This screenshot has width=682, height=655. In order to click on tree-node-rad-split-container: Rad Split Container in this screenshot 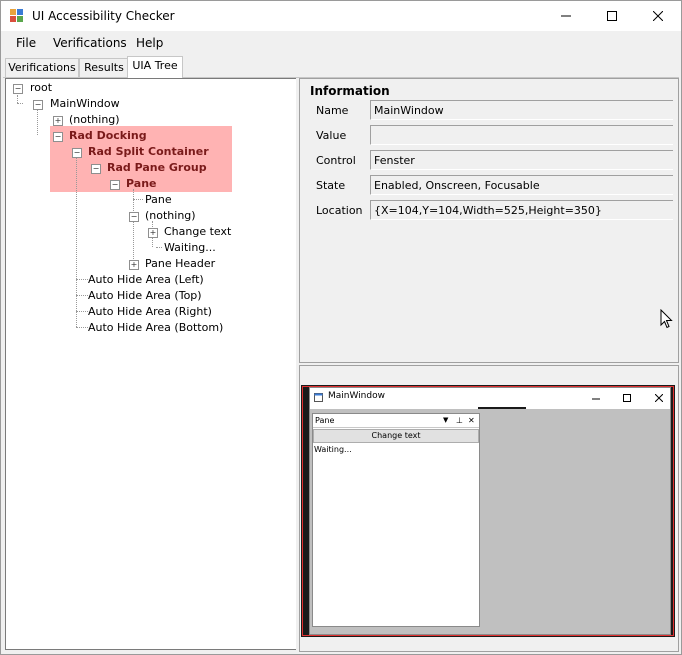, I will do `click(148, 152)`.